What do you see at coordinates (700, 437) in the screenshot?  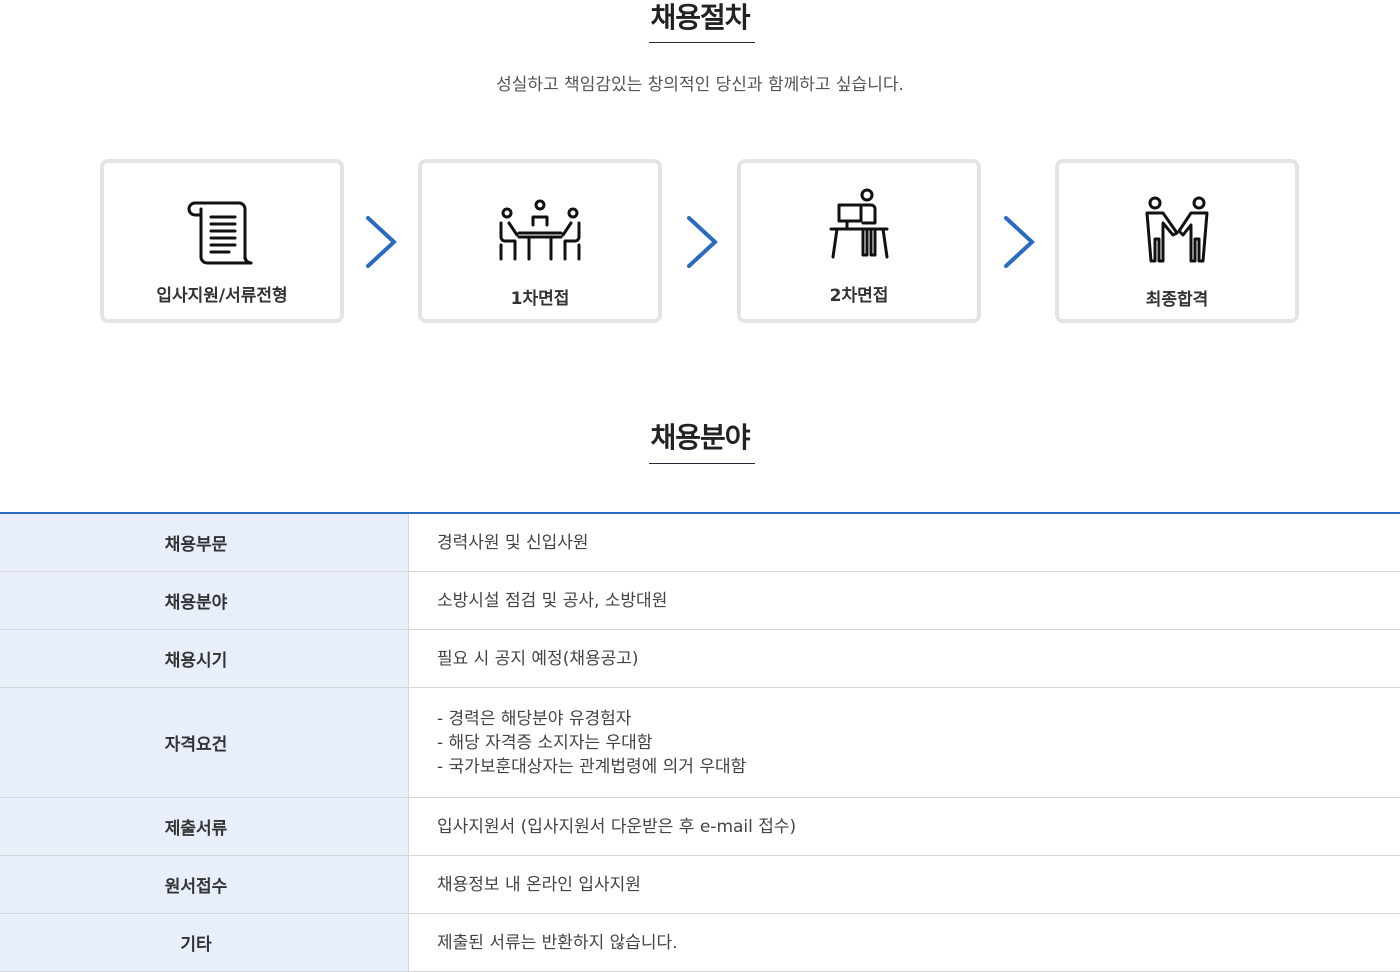 I see `field-title: 채용분야` at bounding box center [700, 437].